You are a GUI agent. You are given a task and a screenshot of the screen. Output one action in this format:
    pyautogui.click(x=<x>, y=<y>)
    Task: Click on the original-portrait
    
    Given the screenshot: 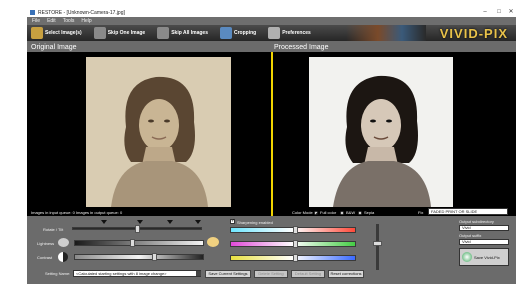 What is the action you would take?
    pyautogui.click(x=158, y=132)
    